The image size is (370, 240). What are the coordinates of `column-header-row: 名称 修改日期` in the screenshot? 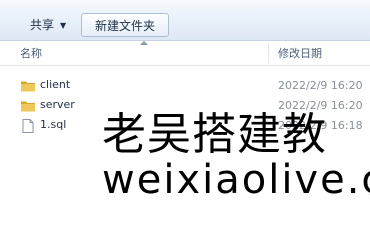 It's located at (185, 53).